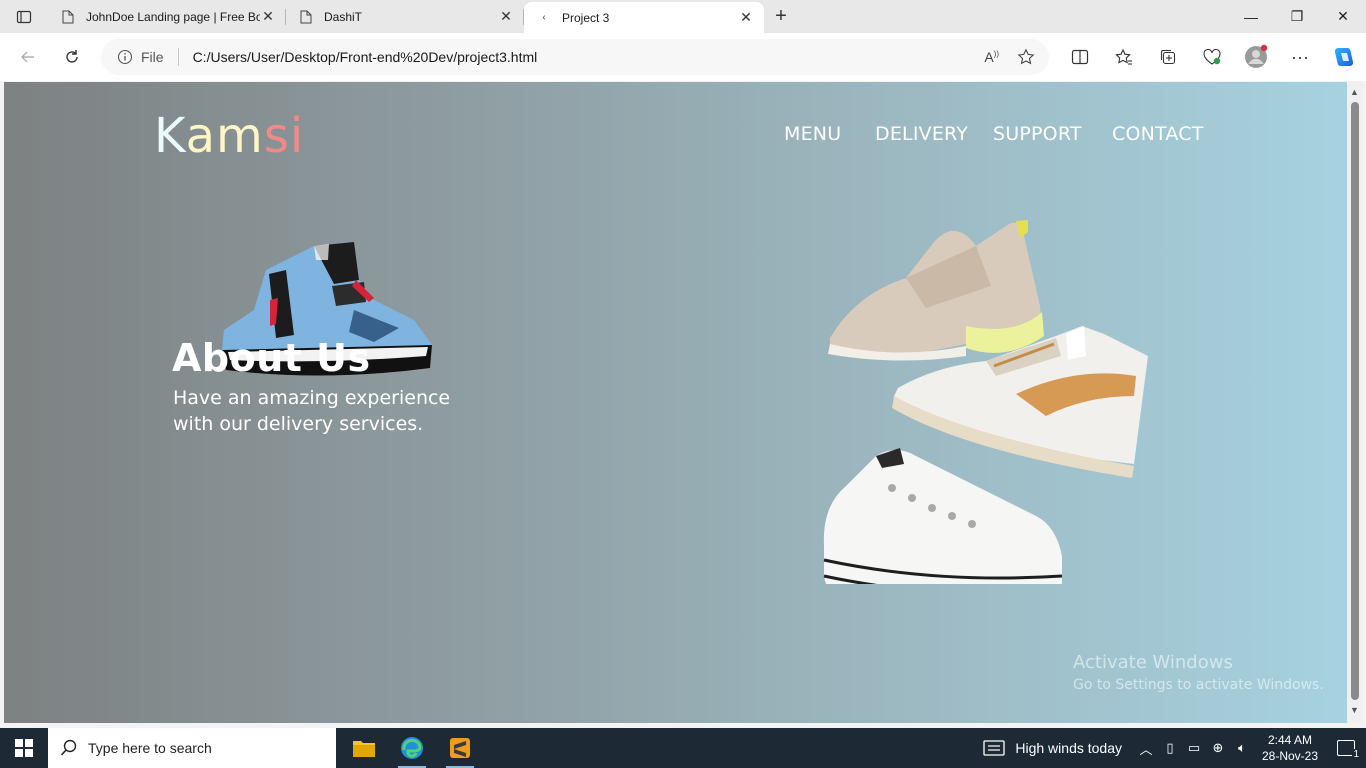 This screenshot has height=768, width=1366. What do you see at coordinates (812, 134) in the screenshot?
I see `nav-menu: MENU` at bounding box center [812, 134].